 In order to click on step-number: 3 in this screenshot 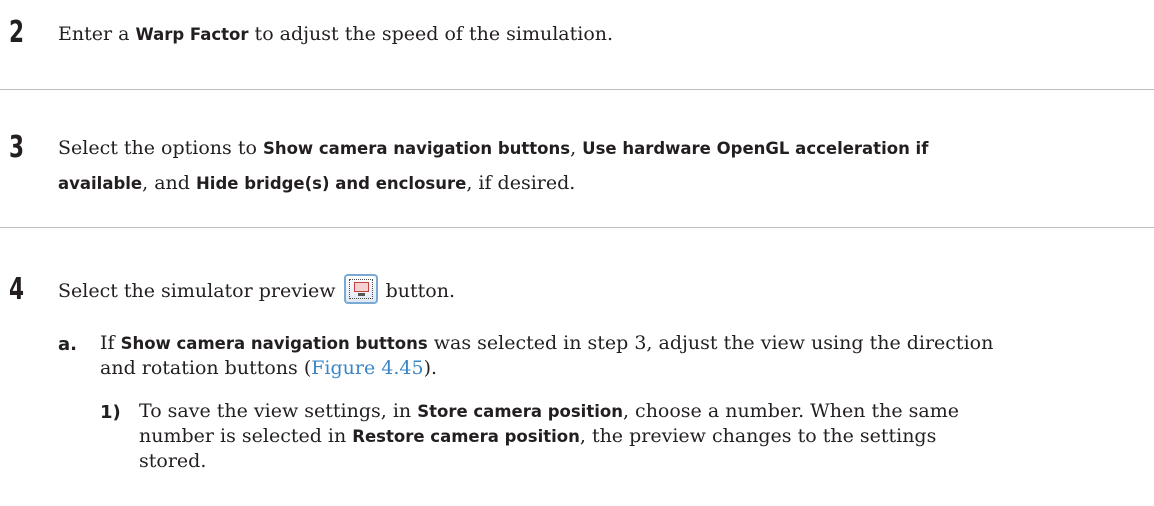, I will do `click(17, 147)`.